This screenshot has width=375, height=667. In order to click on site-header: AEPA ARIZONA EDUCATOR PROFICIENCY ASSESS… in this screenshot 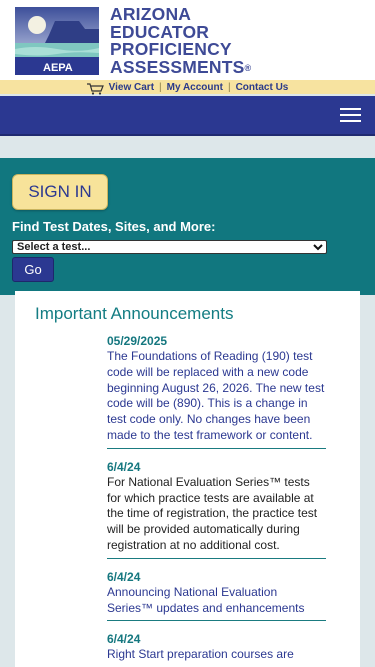, I will do `click(187, 40)`.